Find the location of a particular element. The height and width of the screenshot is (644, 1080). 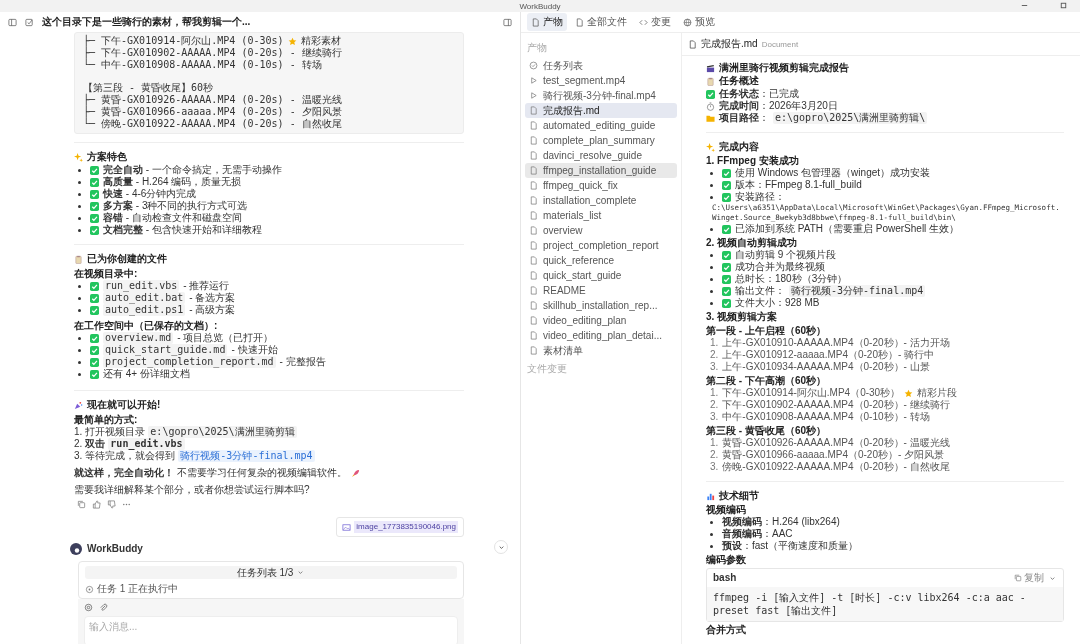

panel-tab: 变更 is located at coordinates (655, 22).